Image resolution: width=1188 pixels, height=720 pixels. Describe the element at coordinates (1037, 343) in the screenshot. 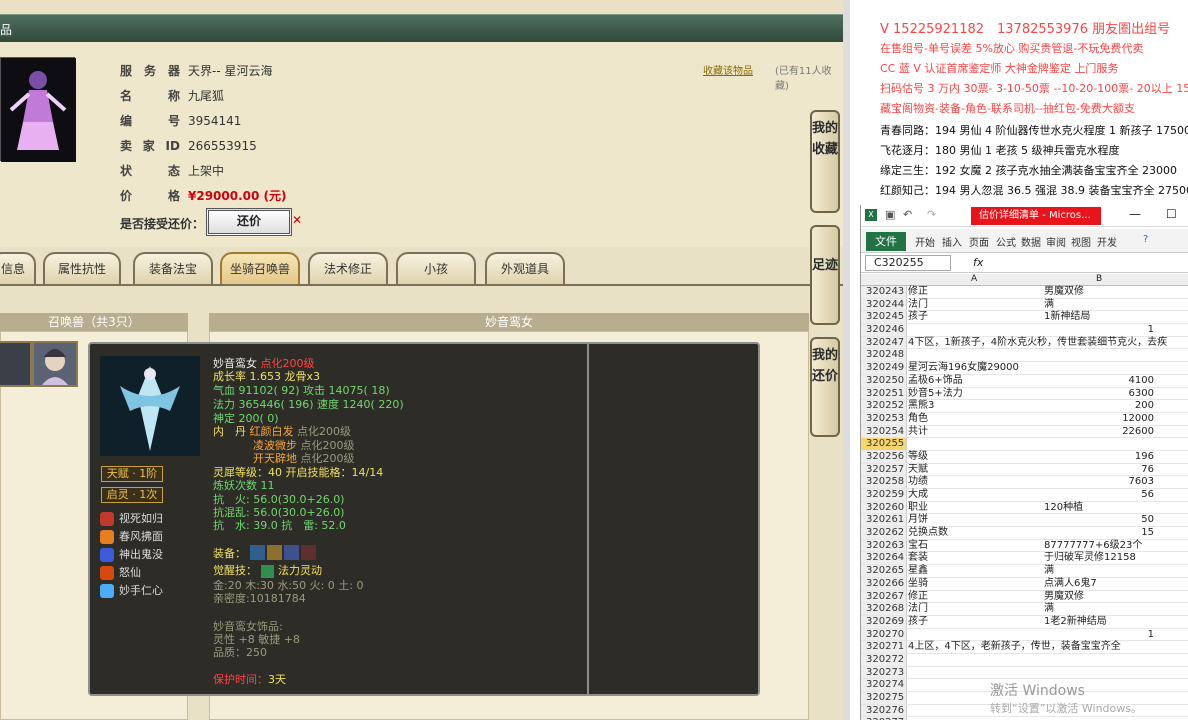

I see `cell-a: 4下区，1新孩子，4阶水克火秒，传世套装细节克火，去疾` at that location.